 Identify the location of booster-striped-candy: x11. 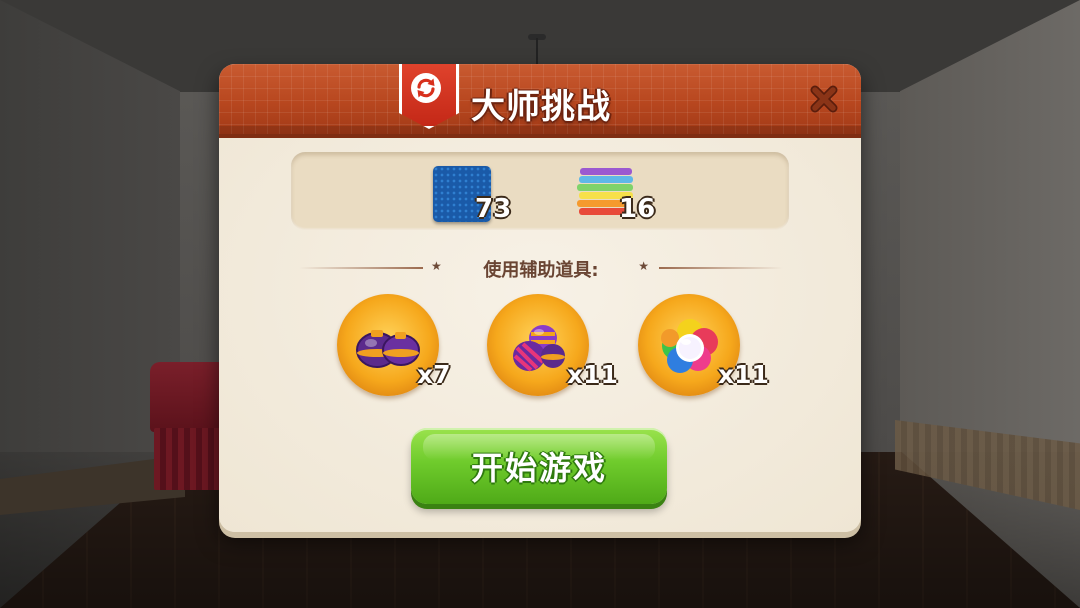
(552, 345).